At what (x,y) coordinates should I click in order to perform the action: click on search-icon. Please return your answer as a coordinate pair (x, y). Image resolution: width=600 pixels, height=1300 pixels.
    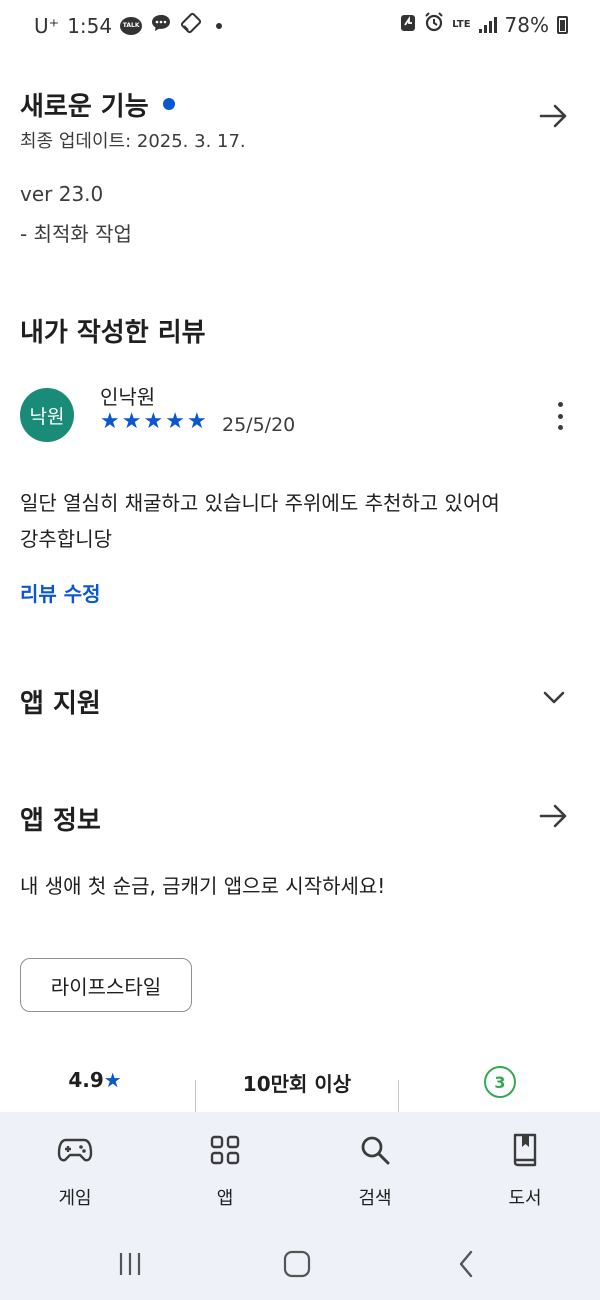
    Looking at the image, I should click on (375, 1150).